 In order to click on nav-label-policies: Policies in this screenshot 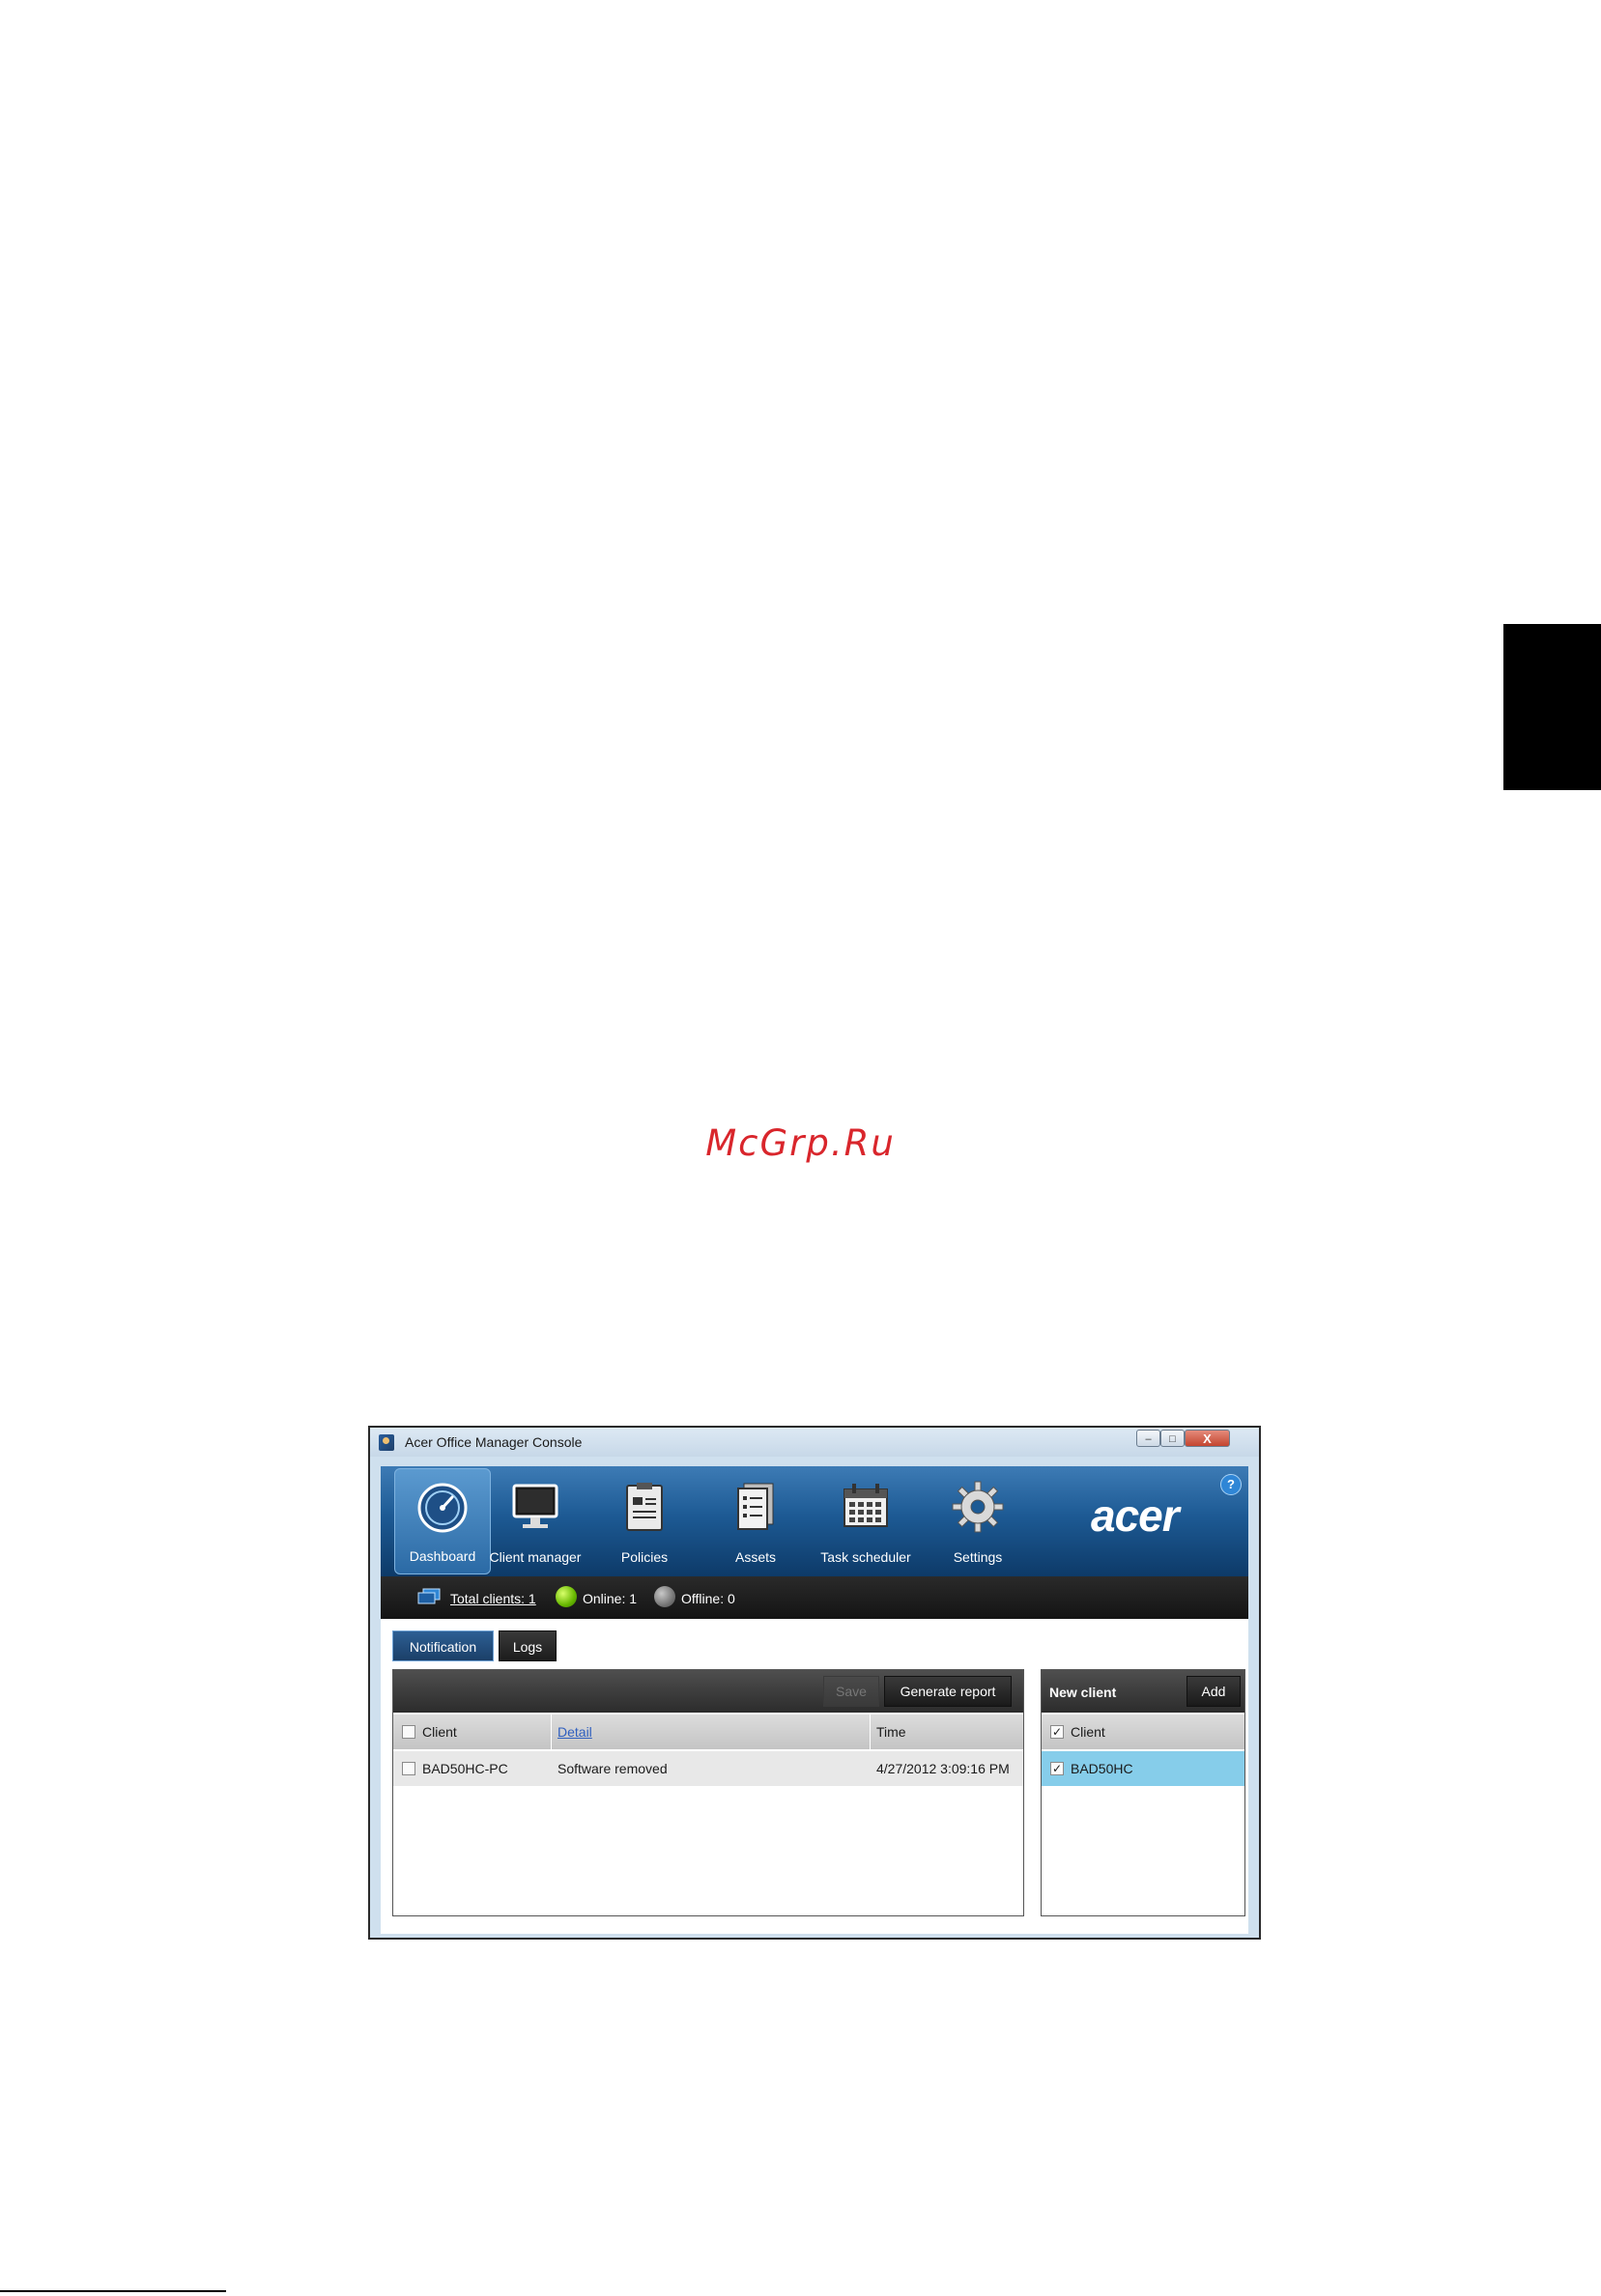, I will do `click(644, 1557)`.